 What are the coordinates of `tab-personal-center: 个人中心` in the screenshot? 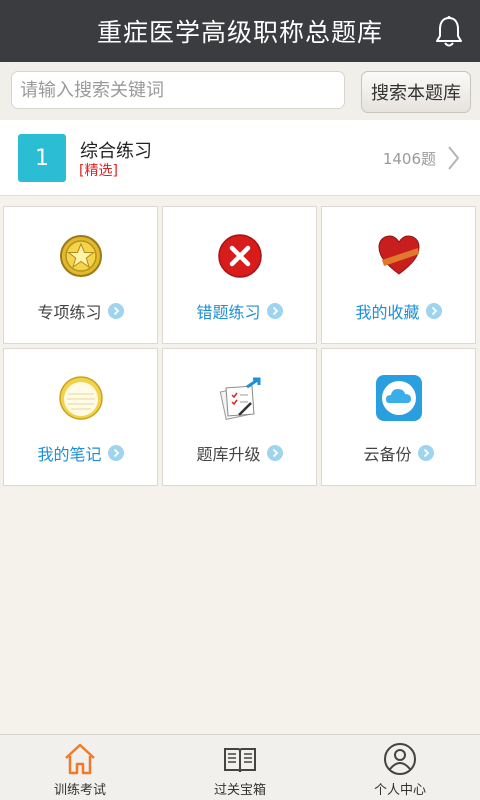 It's located at (400, 767).